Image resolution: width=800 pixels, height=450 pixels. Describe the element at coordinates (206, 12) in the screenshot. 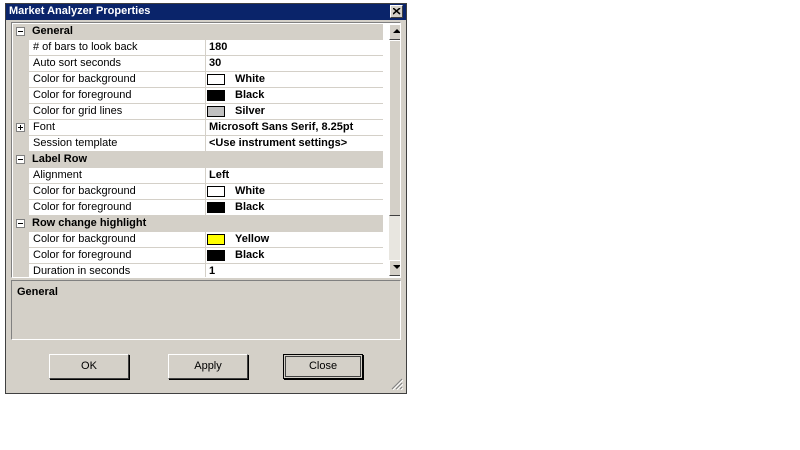

I see `title-bar: Market Analyzer Properties` at that location.